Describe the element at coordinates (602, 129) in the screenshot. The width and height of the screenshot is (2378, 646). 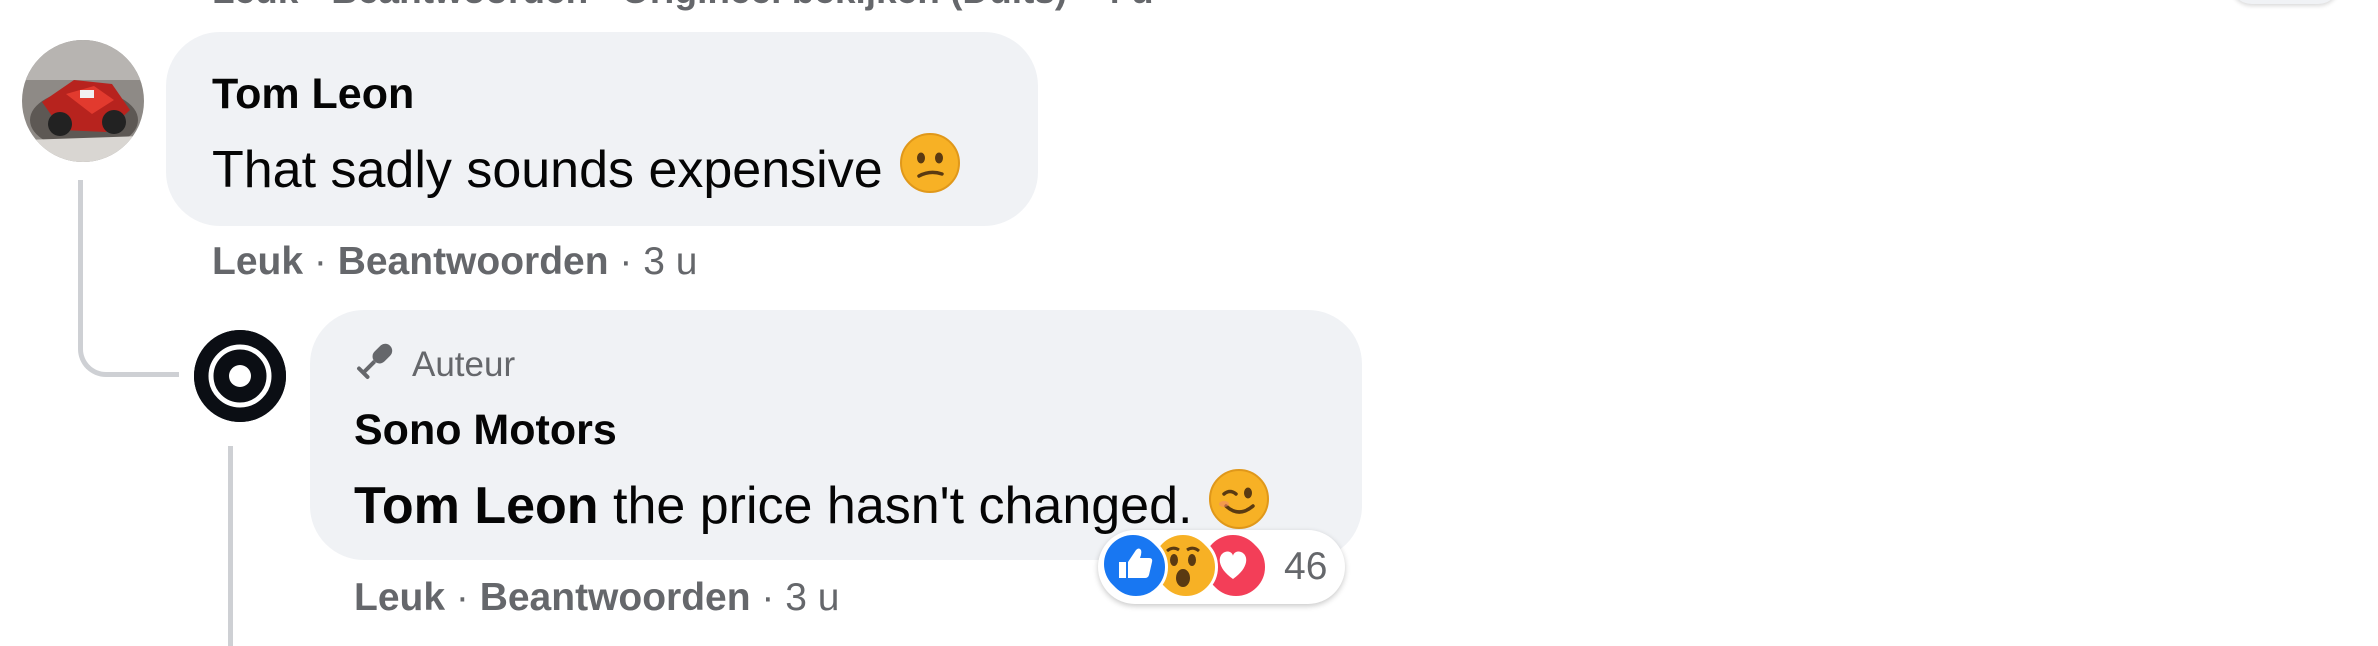
I see `comment-bubble: Tom Leon That sadly sounds expensive` at that location.